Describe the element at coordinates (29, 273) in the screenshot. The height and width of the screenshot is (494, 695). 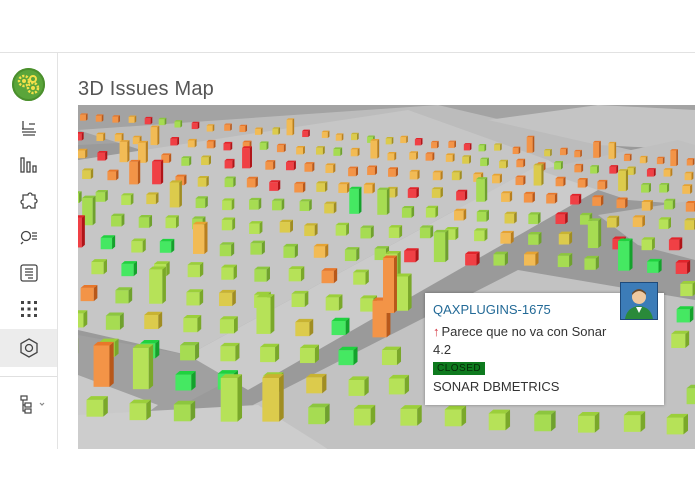
I see `sidebar-item-reports` at that location.